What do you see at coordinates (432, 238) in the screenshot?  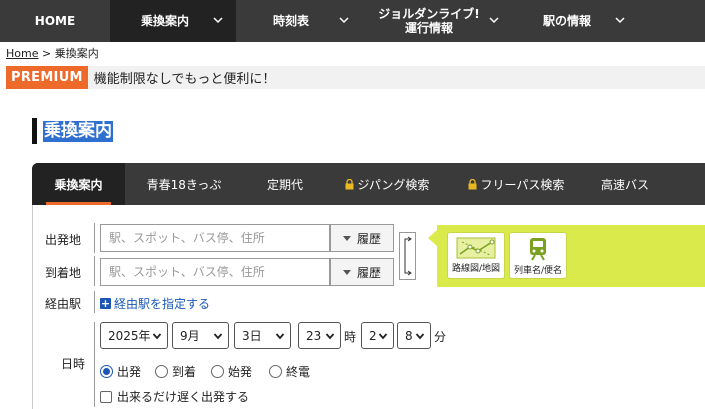 I see `panel-pointer` at bounding box center [432, 238].